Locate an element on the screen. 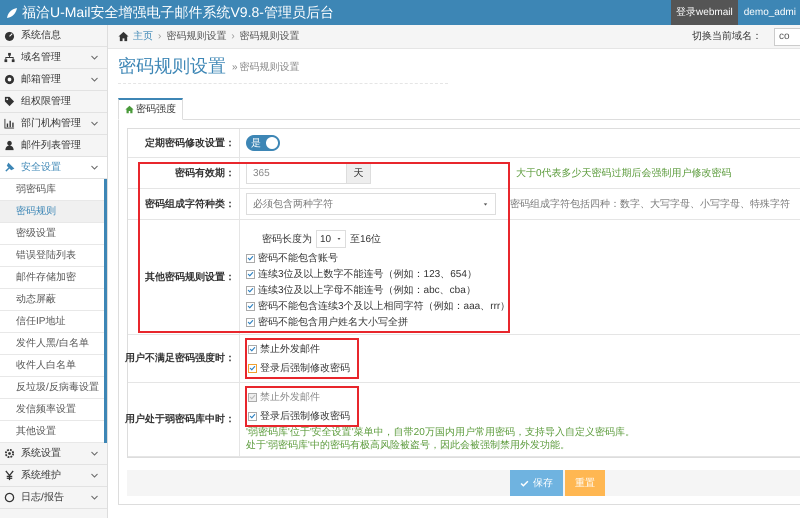 This screenshot has height=518, width=800. checkbox: 密码不能包含用户姓名大小写全拼 is located at coordinates (523, 322).